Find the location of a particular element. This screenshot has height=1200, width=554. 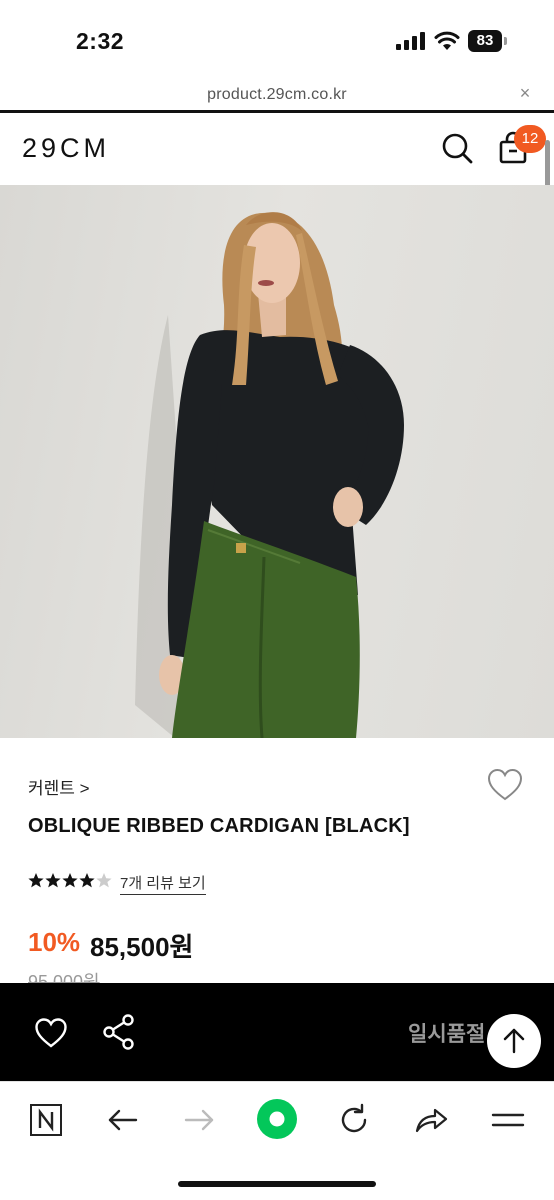

green-dot-icon is located at coordinates (277, 1119).